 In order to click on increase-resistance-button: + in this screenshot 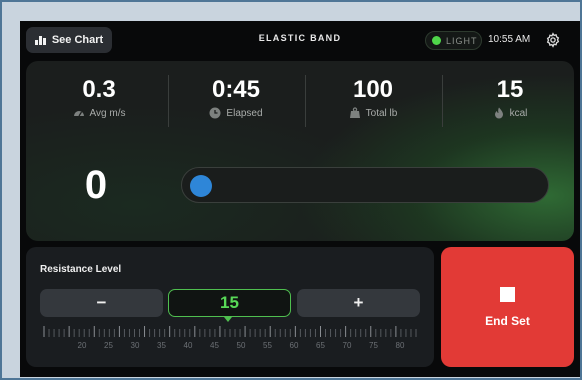, I will do `click(358, 303)`.